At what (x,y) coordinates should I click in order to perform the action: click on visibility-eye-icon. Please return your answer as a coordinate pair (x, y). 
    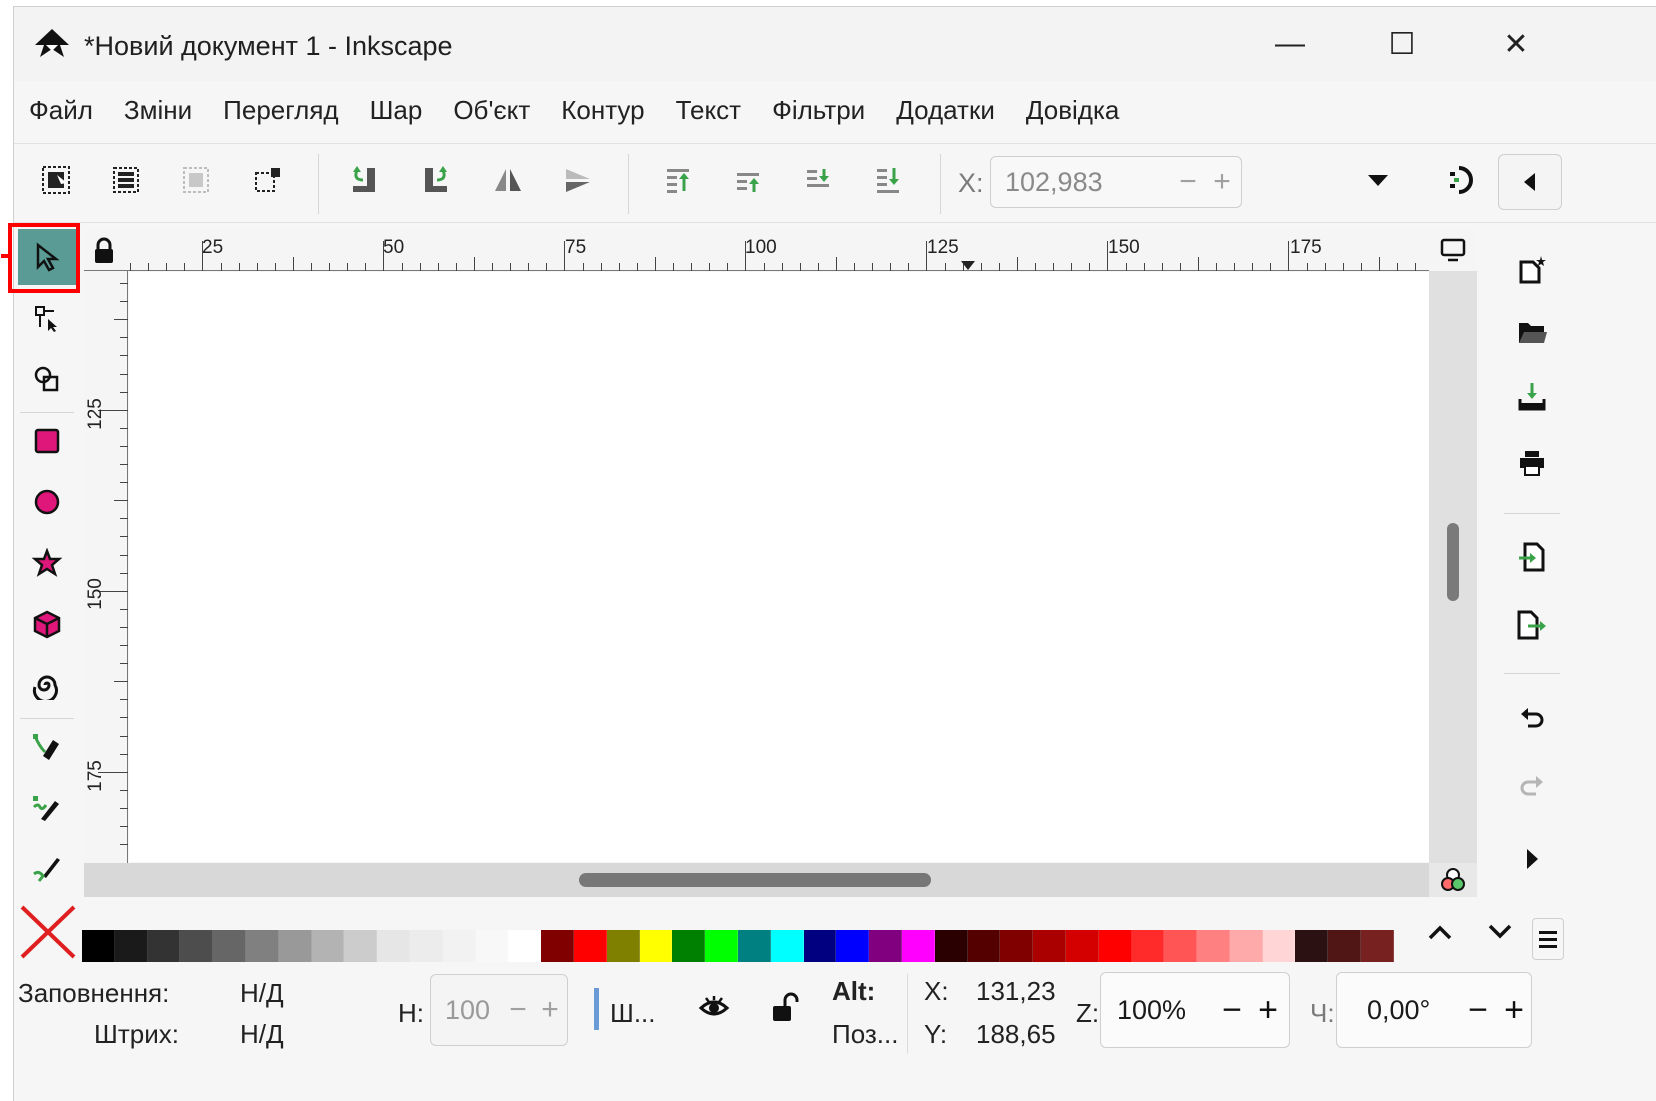
    Looking at the image, I should click on (716, 1010).